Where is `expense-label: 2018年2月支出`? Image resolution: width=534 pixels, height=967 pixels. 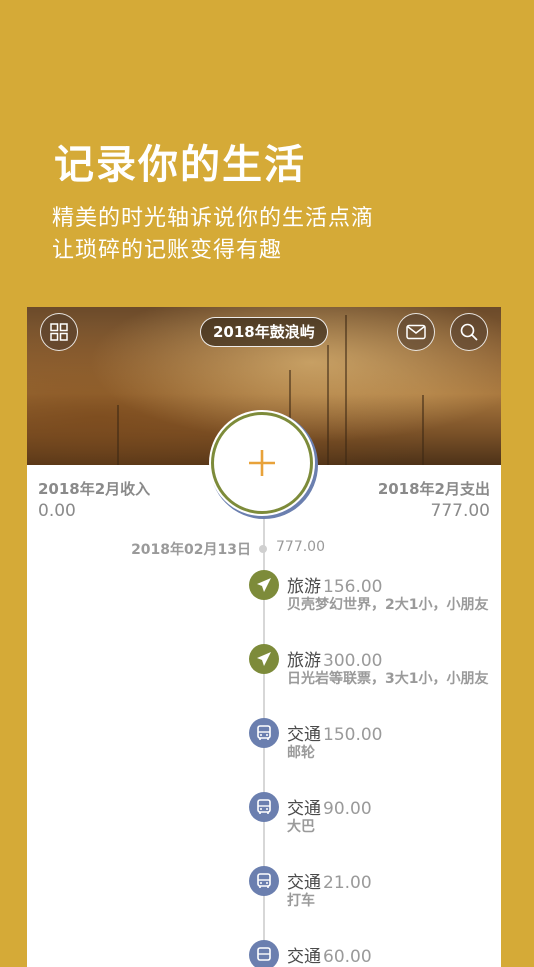
expense-label: 2018年2月支出 is located at coordinates (433, 489).